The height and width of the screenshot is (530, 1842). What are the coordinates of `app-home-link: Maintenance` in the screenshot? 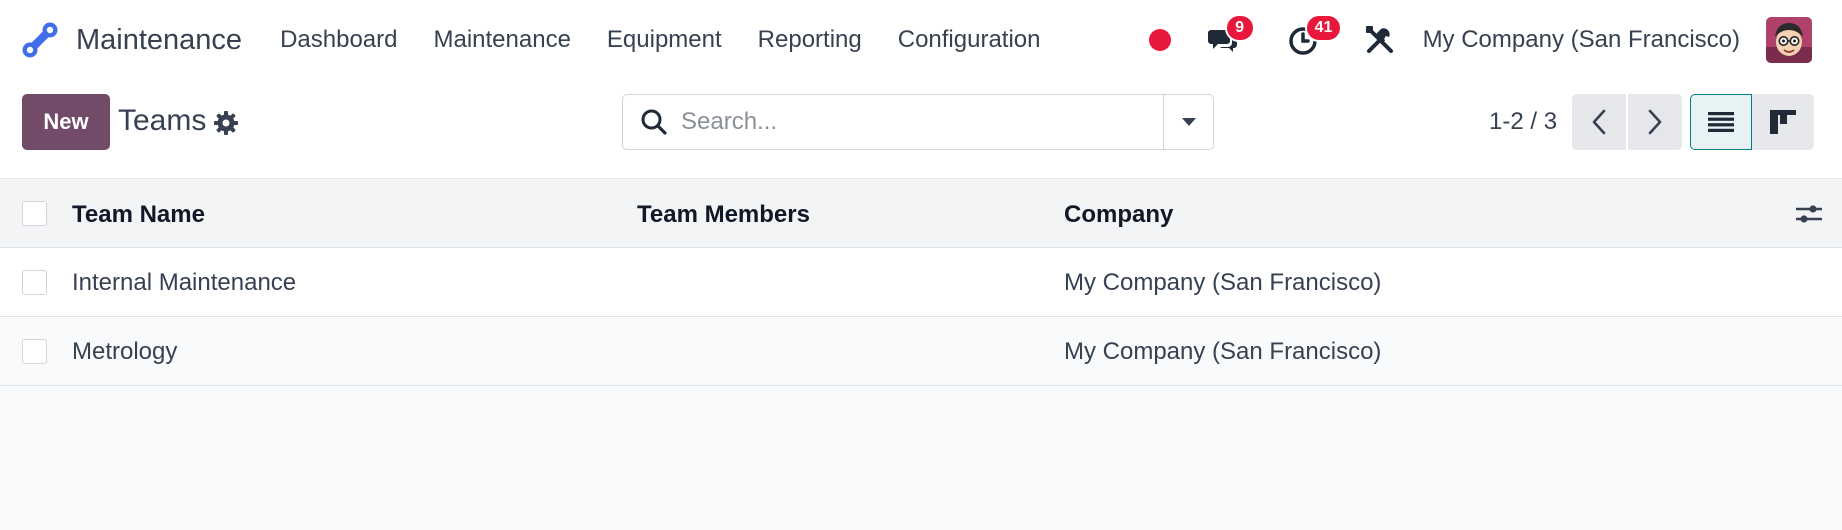 It's located at (131, 40).